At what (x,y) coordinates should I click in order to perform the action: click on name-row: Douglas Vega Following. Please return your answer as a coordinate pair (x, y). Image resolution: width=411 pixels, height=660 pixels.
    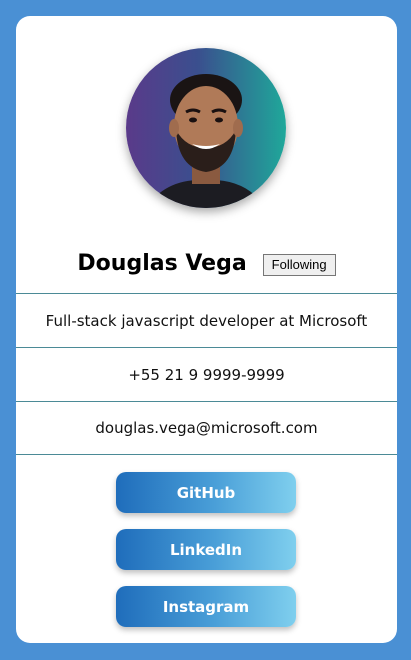
    Looking at the image, I should click on (206, 263).